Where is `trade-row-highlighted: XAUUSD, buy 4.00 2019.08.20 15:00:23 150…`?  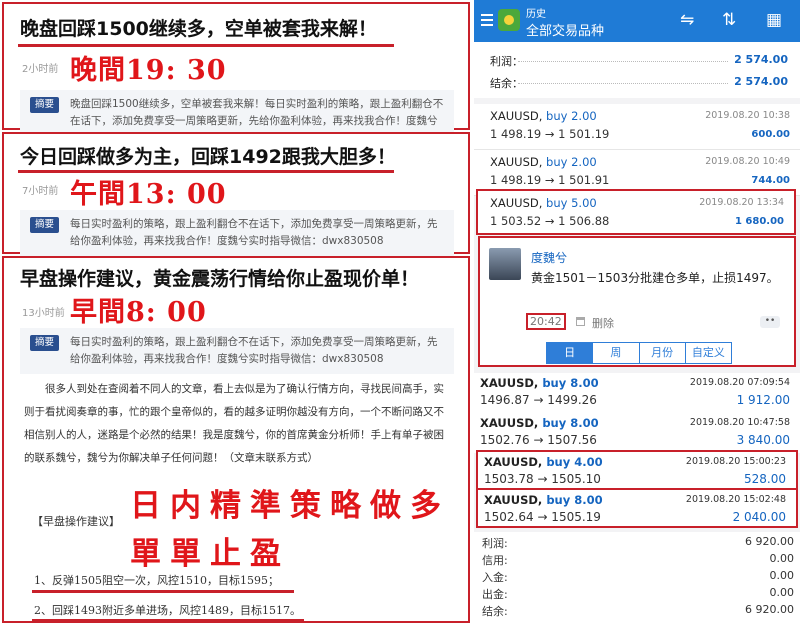
trade-row-highlighted: XAUUSD, buy 4.00 2019.08.20 15:00:23 150… is located at coordinates (637, 470).